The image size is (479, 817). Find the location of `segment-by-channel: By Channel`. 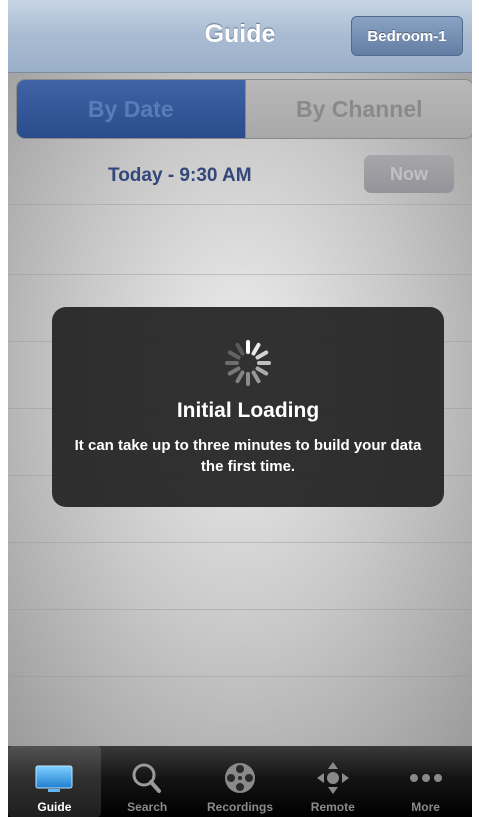

segment-by-channel: By Channel is located at coordinates (358, 109).